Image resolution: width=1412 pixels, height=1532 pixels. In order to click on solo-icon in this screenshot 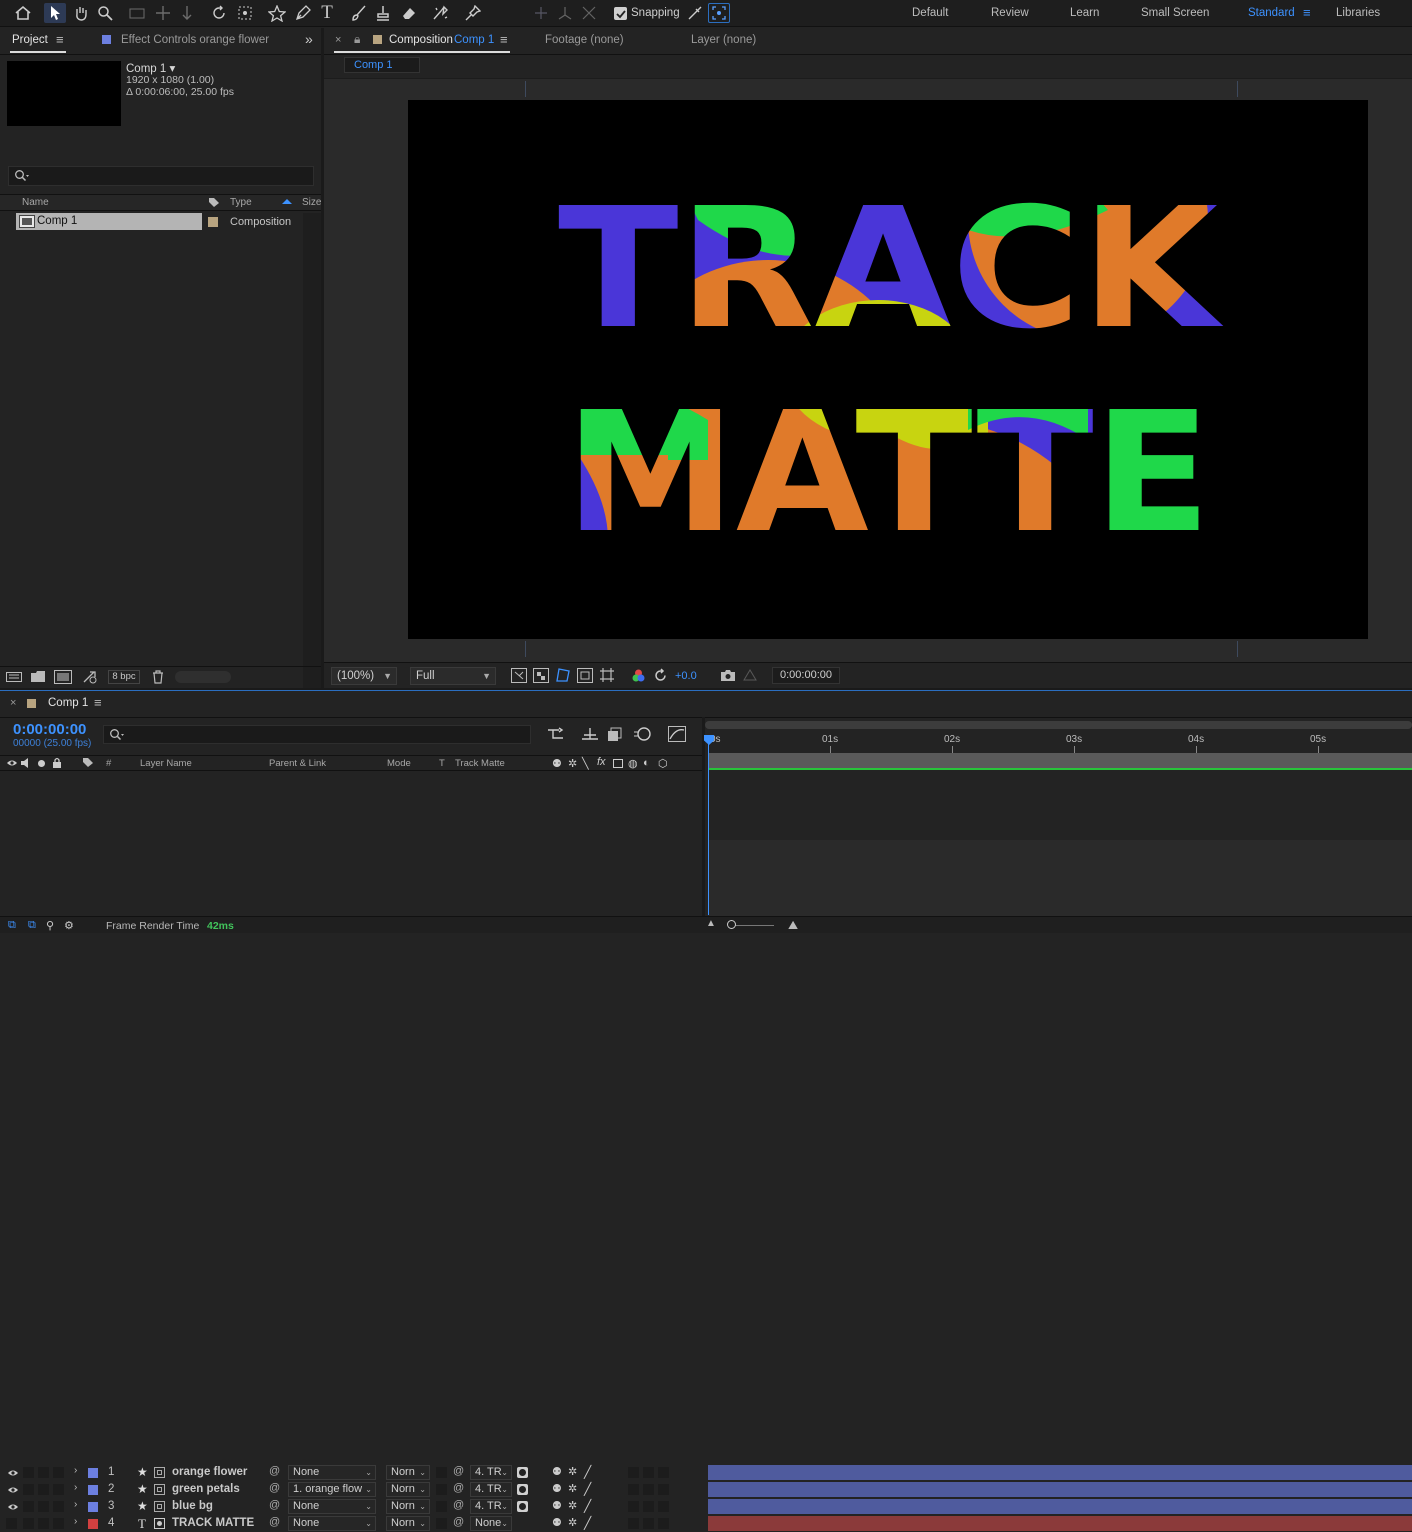, I will do `click(41, 763)`.